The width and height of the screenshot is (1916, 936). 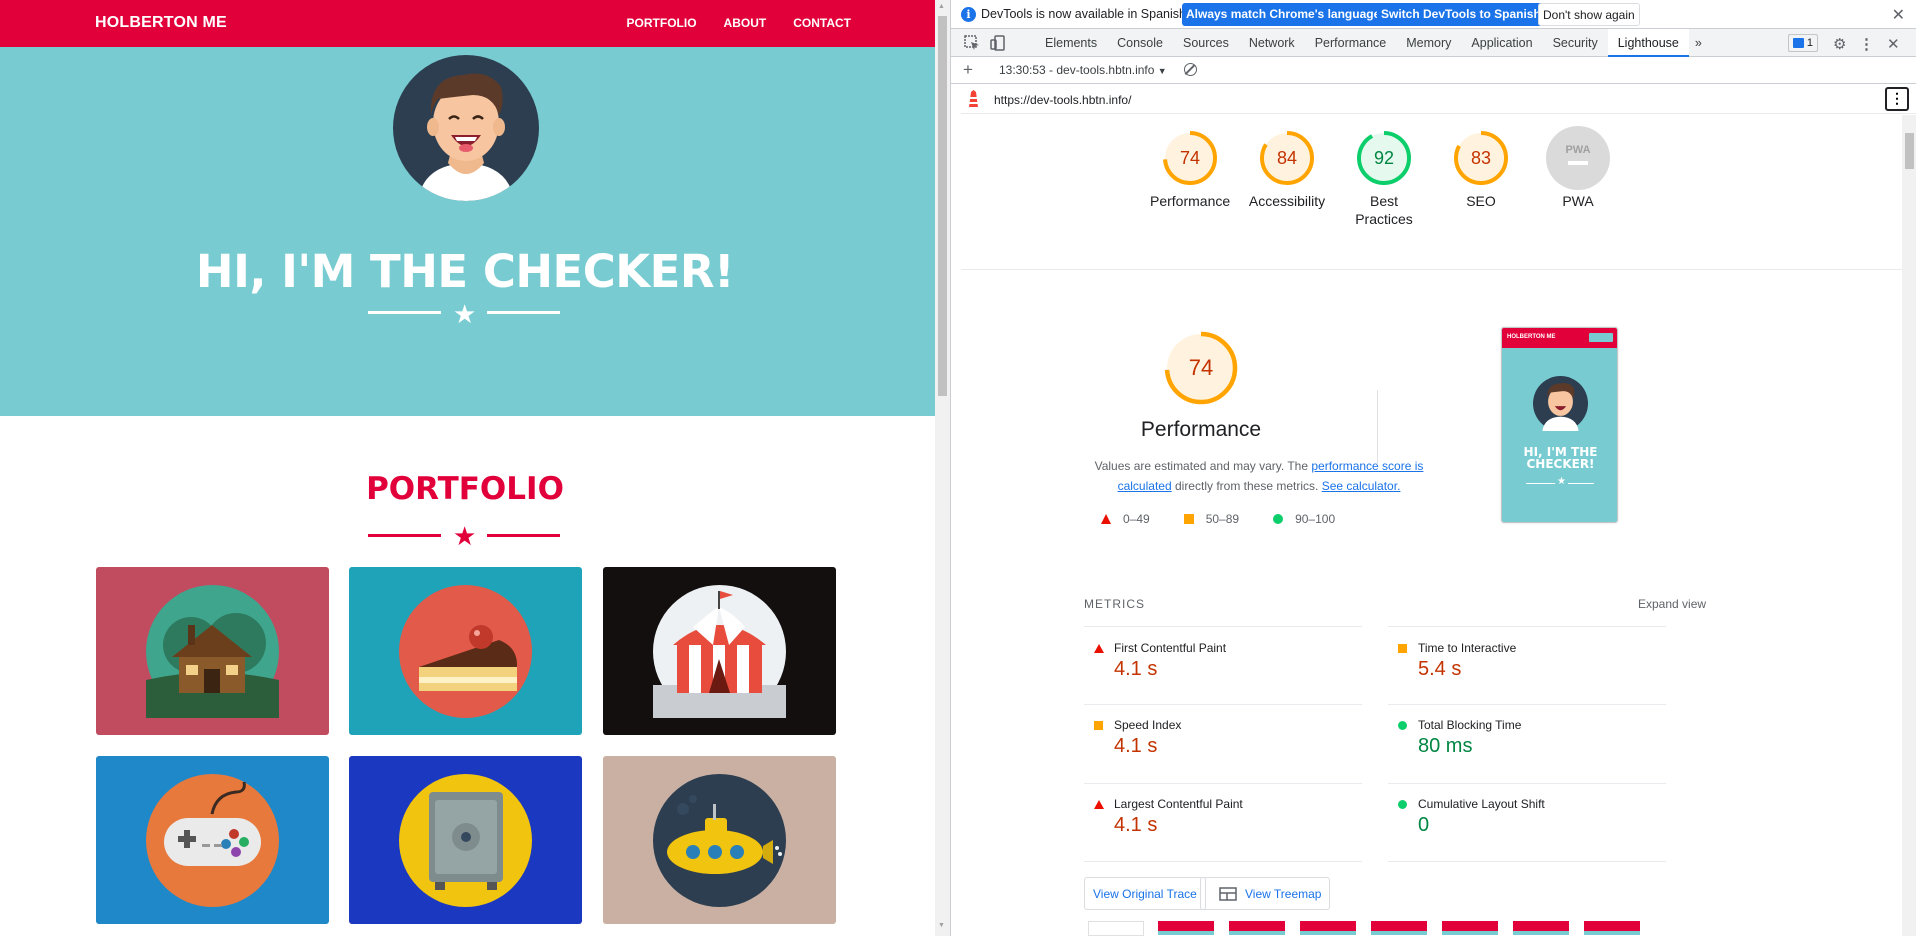 I want to click on website-scrollbar-thumb, so click(x=942, y=206).